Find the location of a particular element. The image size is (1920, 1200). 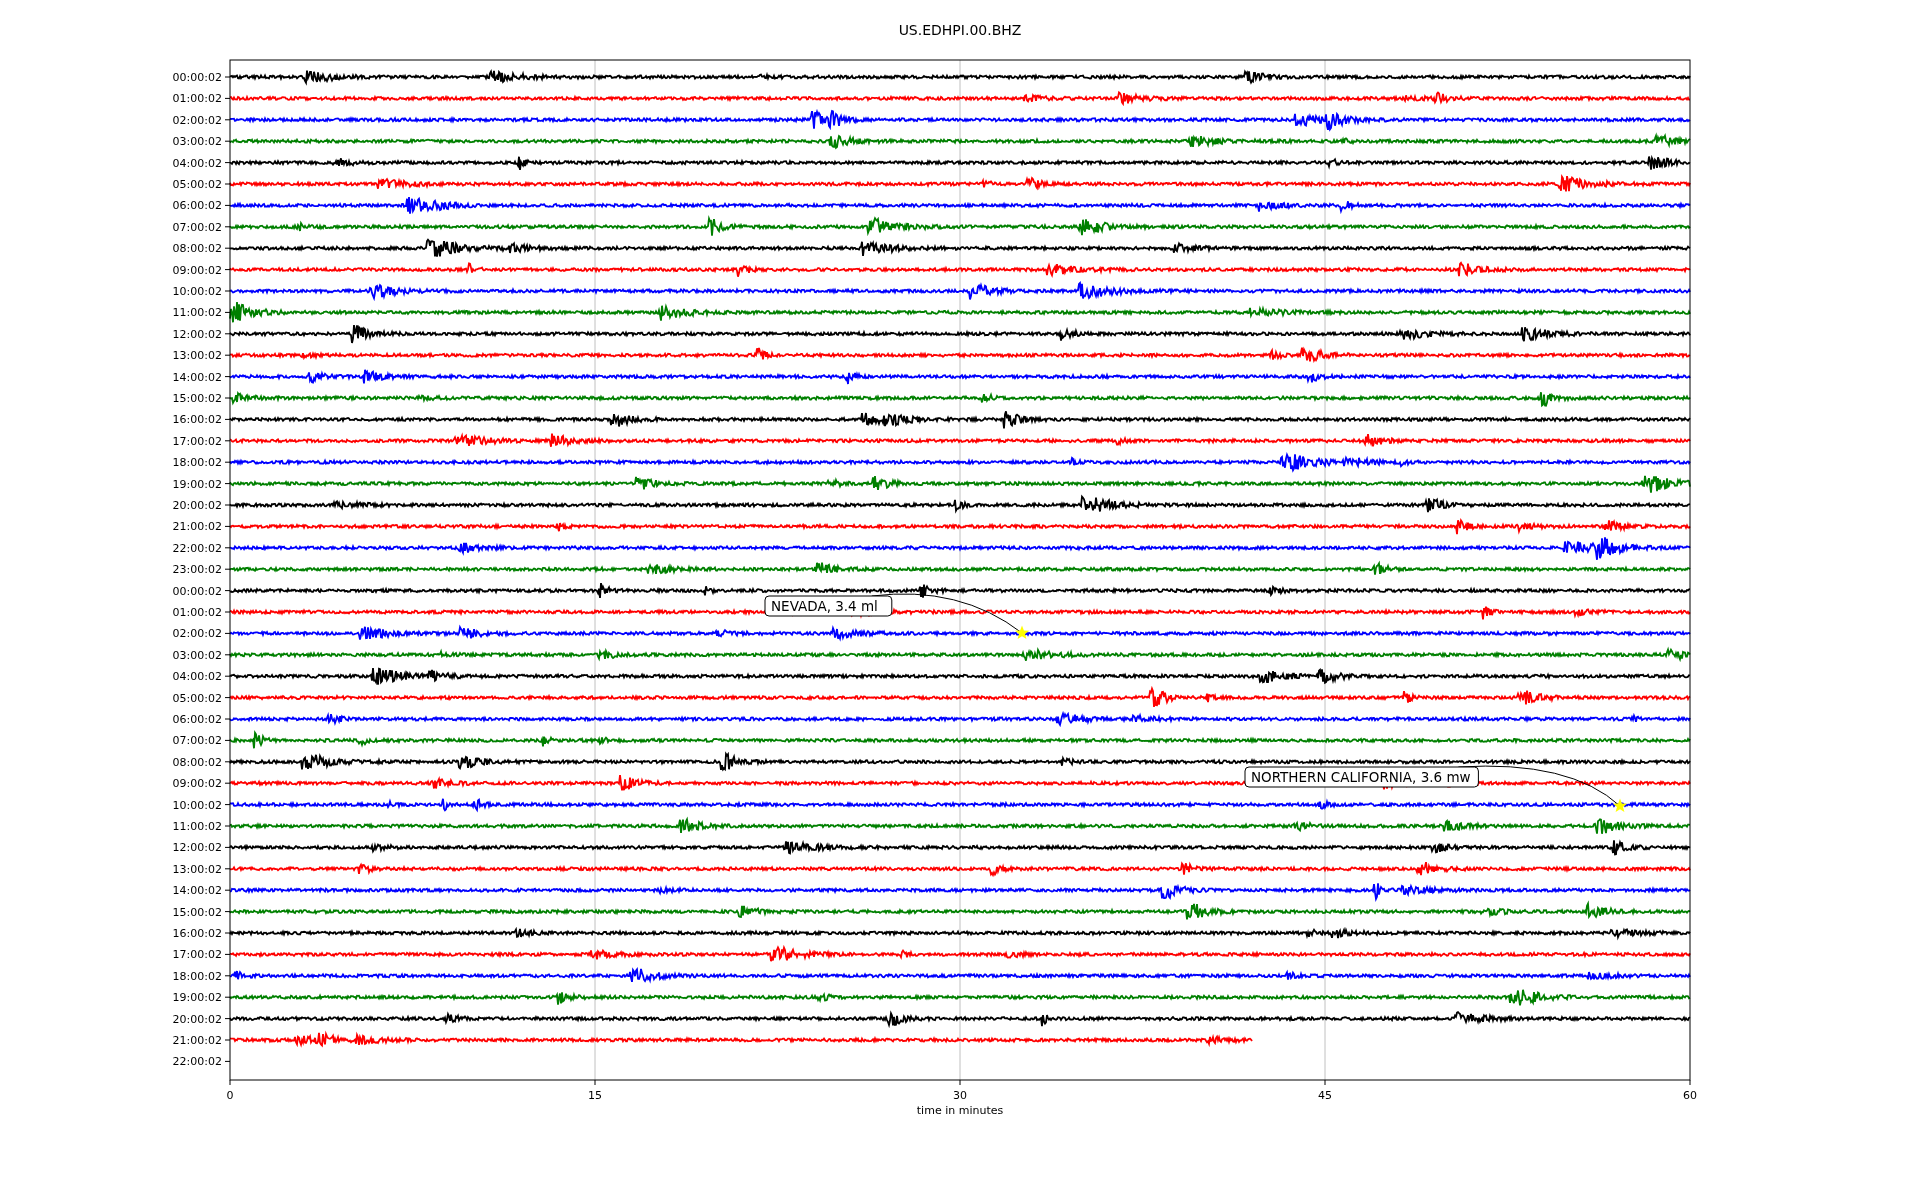

x-axis-label: time in minutes is located at coordinates (960, 1110).